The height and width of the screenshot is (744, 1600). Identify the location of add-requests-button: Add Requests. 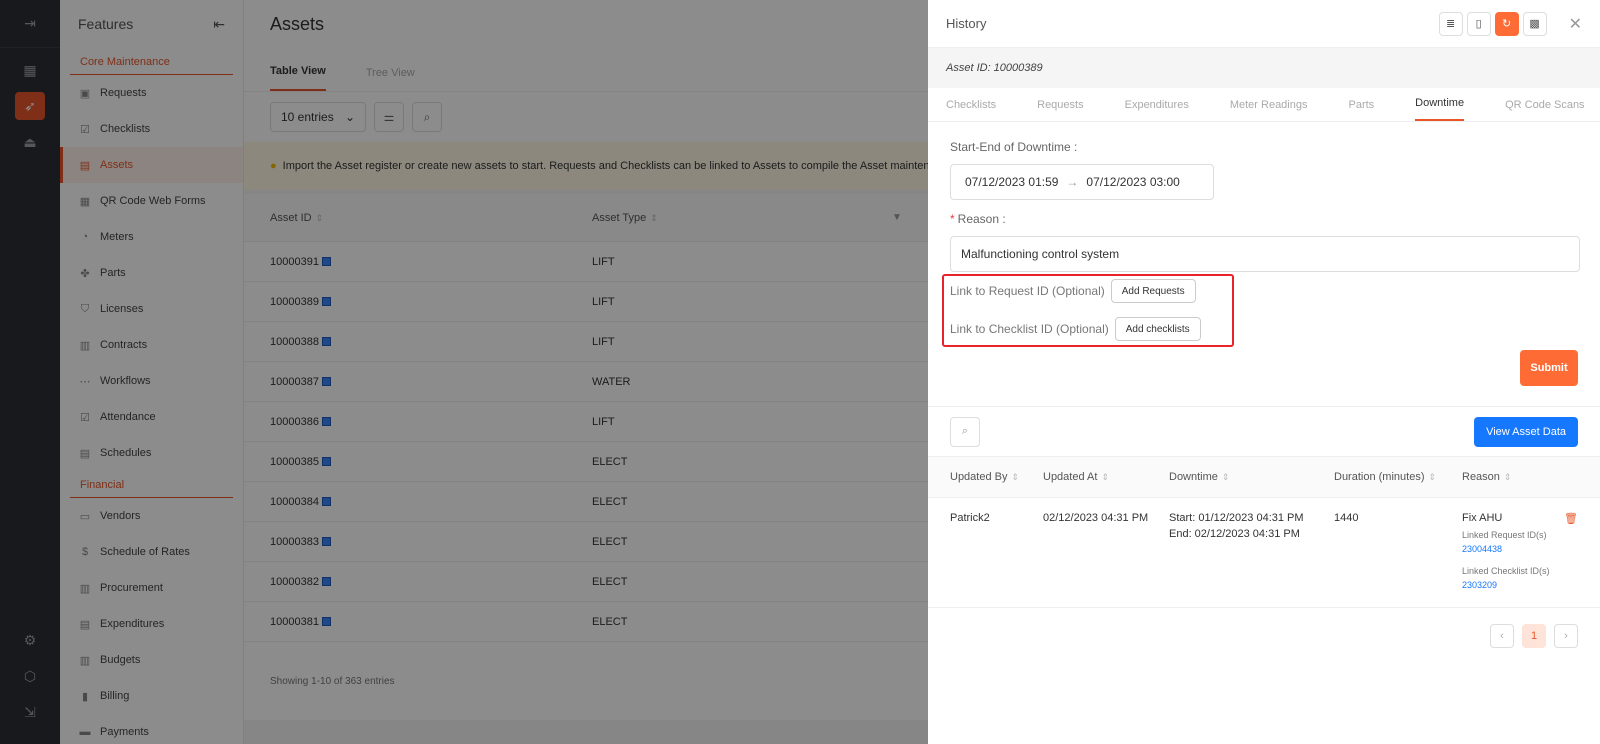
(1153, 291).